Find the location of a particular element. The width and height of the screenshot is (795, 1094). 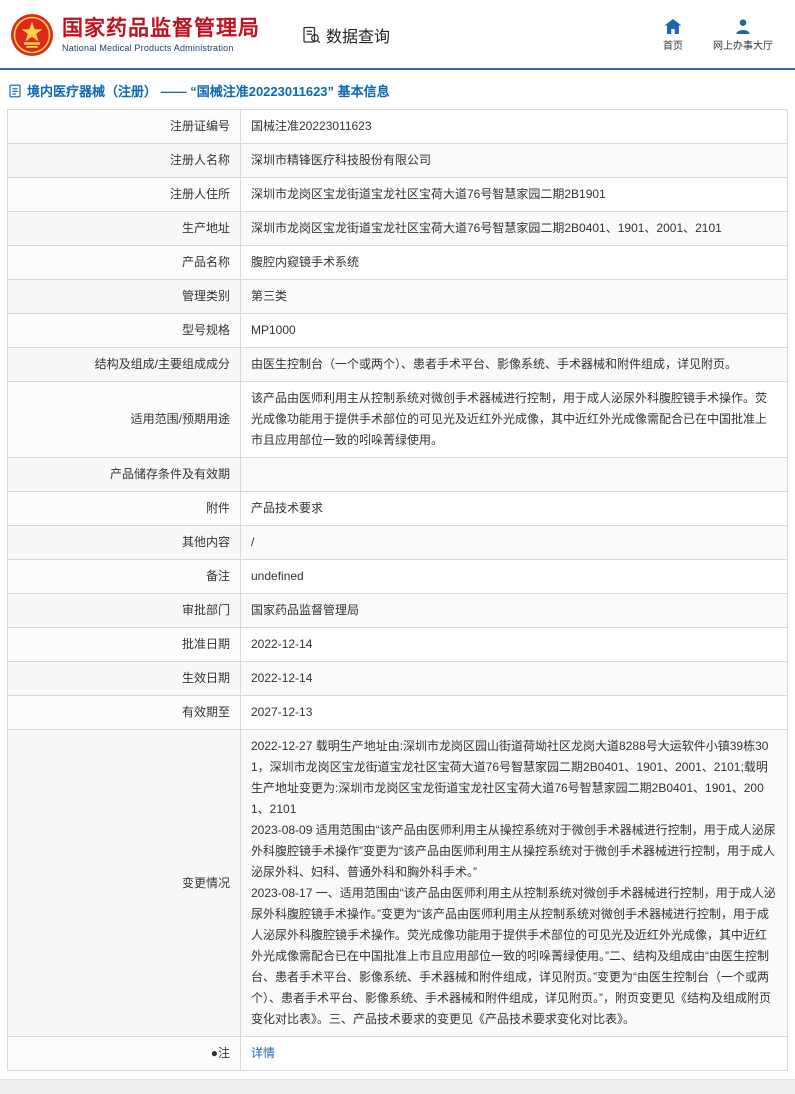

row-label: 有效期至 is located at coordinates (124, 712).